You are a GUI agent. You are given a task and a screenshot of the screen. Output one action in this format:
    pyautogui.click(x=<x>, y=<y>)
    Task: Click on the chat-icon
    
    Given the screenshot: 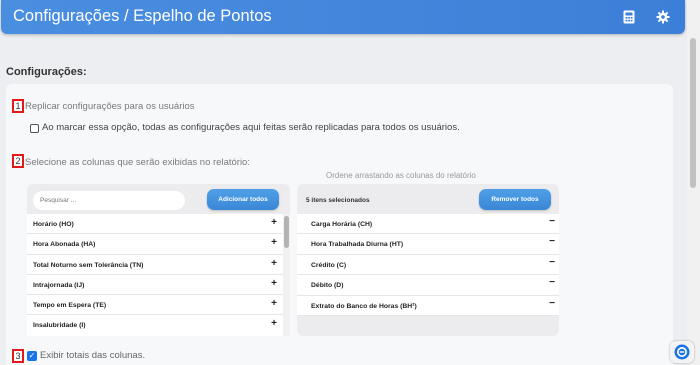 What is the action you would take?
    pyautogui.click(x=682, y=352)
    